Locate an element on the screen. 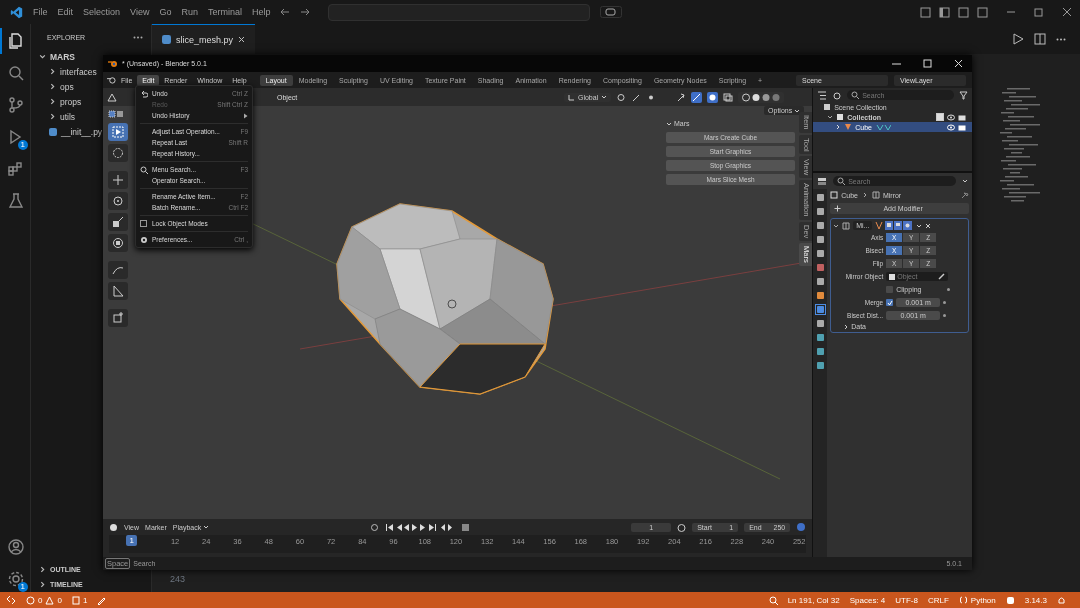  eye-icon is located at coordinates (951, 117).